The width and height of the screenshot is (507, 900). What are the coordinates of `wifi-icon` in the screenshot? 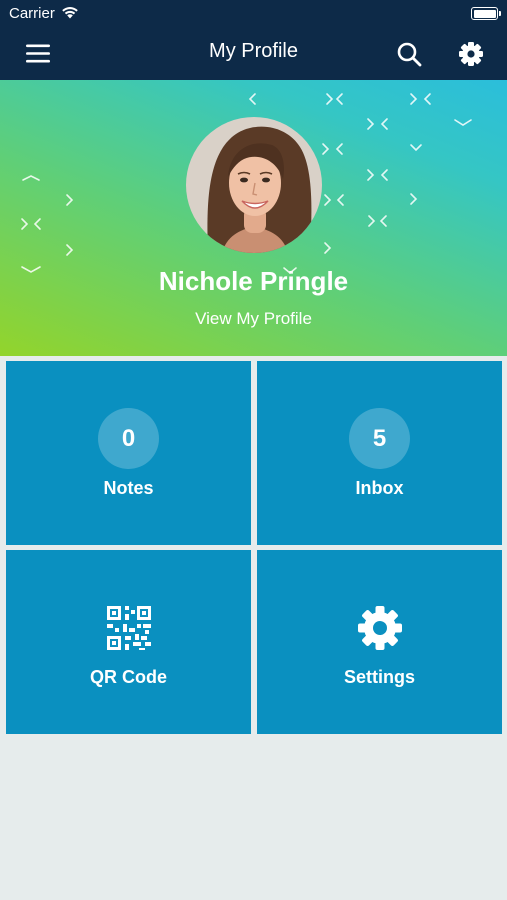 It's located at (70, 13).